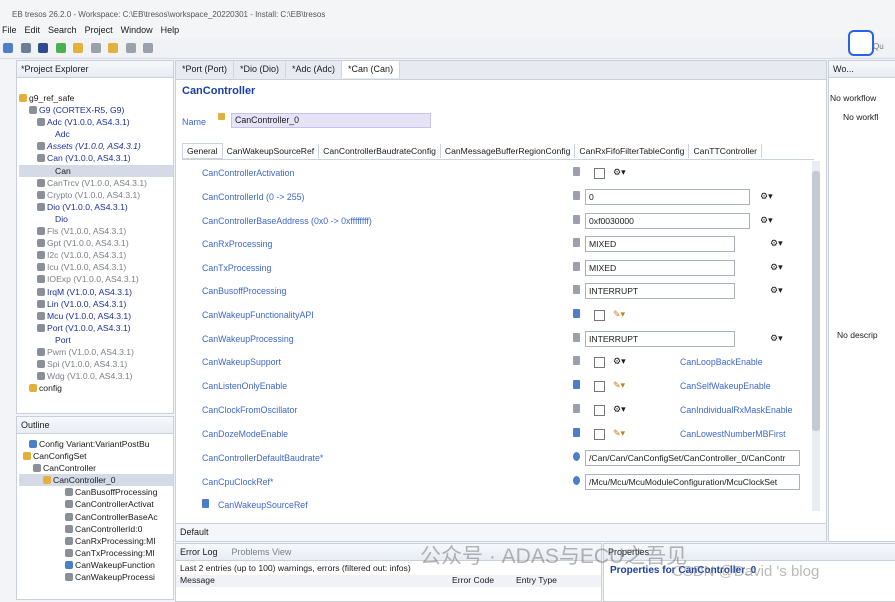 The image size is (895, 602). What do you see at coordinates (170, 30) in the screenshot?
I see `menu-help: Help` at bounding box center [170, 30].